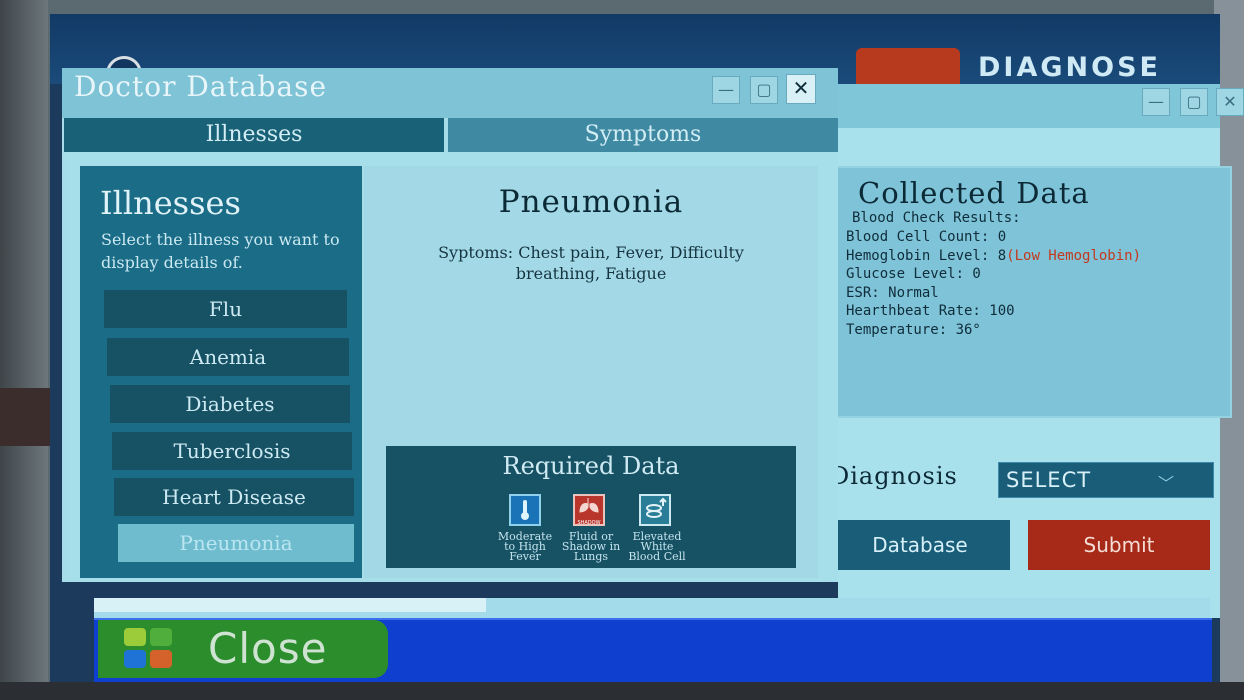 This screenshot has width=1244, height=700. What do you see at coordinates (525, 546) in the screenshot?
I see `required-caption-fever: Moderate to High Fever` at bounding box center [525, 546].